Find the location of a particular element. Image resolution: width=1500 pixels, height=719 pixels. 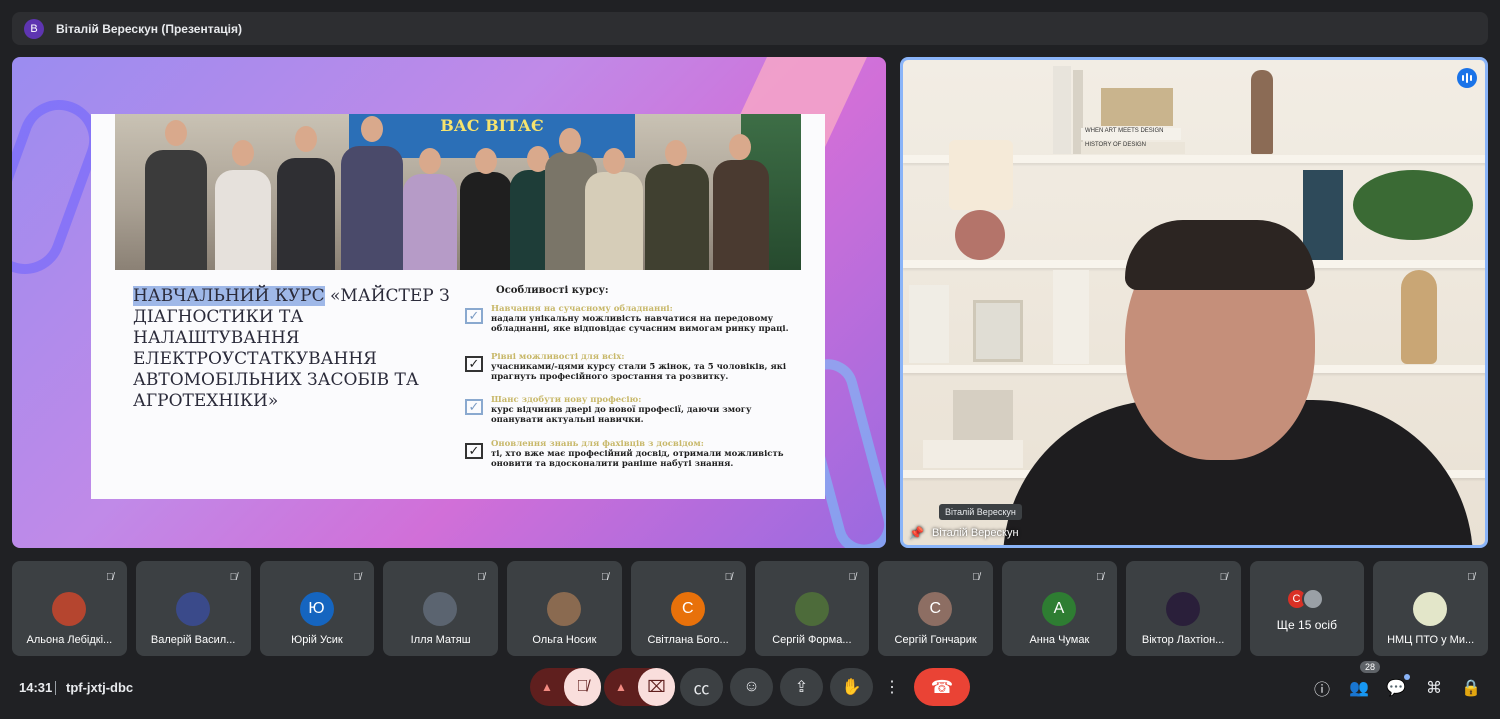

present-screen-button: ⇪ is located at coordinates (801, 687).